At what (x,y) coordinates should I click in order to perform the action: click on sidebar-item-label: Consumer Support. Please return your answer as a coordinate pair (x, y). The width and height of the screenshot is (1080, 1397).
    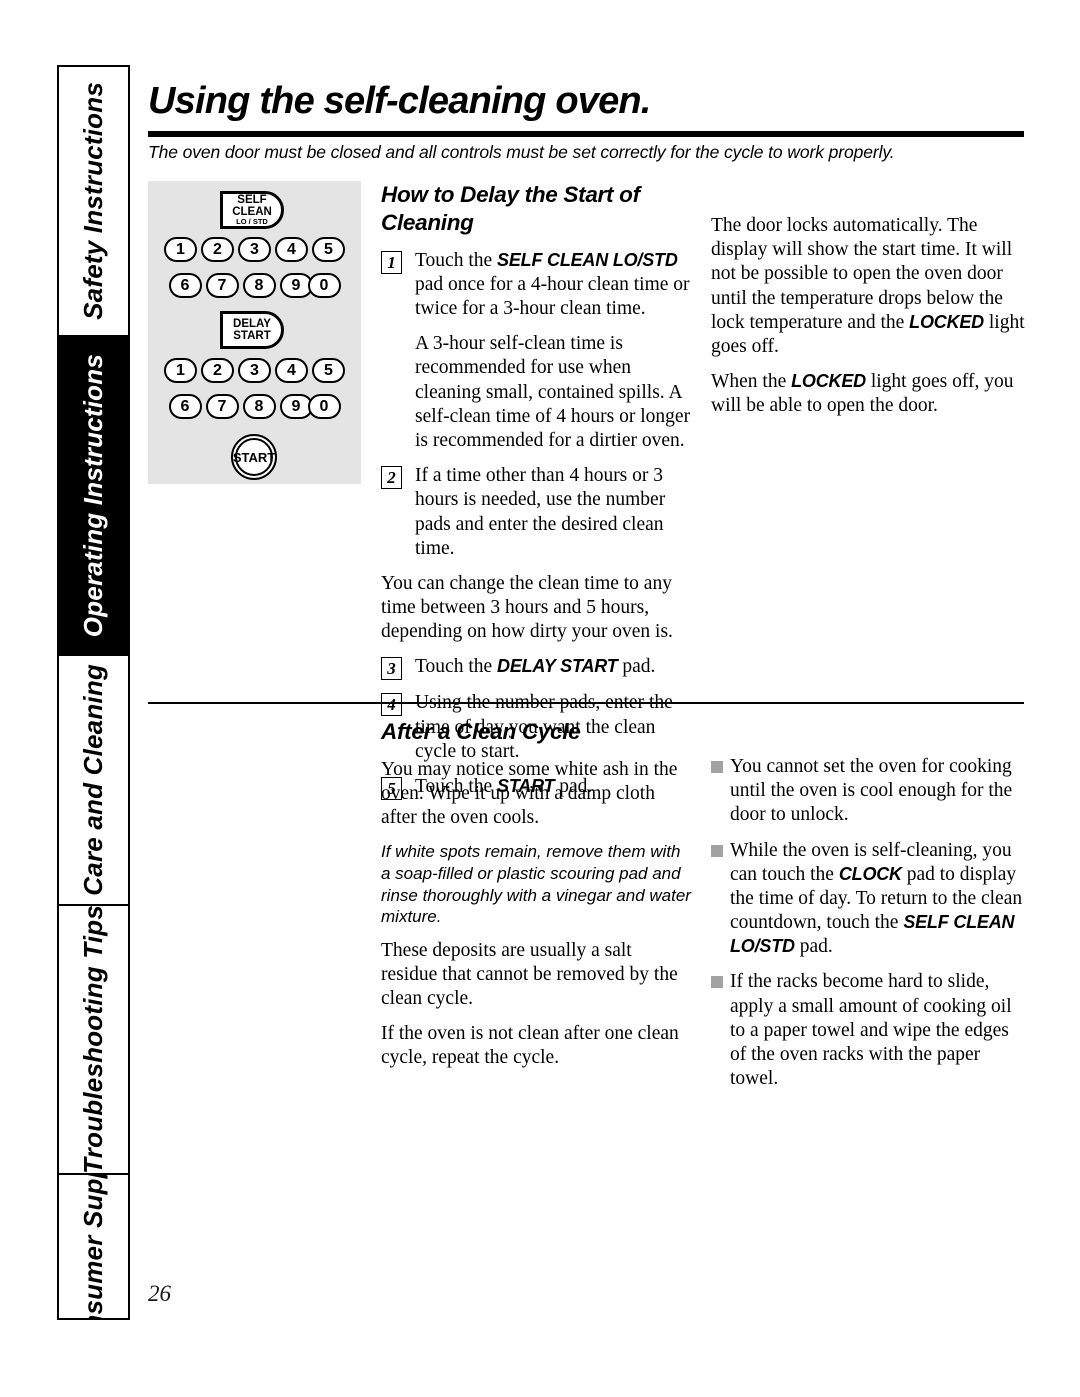
    Looking at the image, I should click on (93, 1246).